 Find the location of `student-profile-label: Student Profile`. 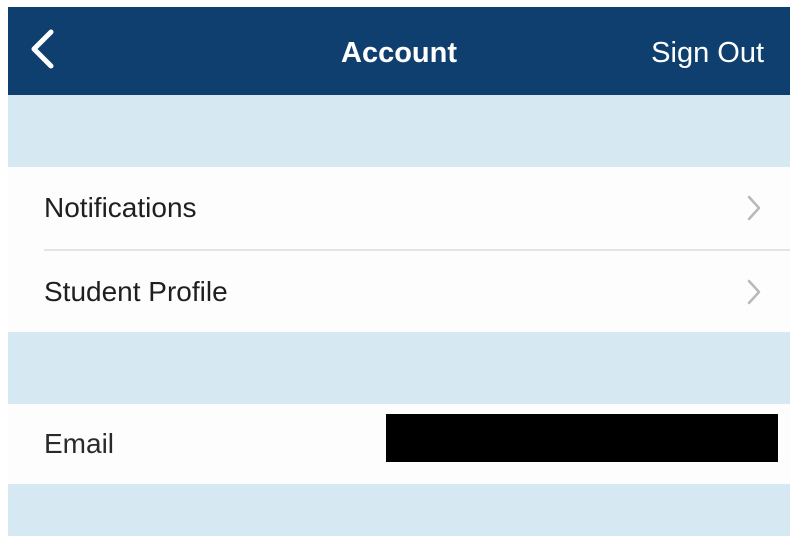

student-profile-label: Student Profile is located at coordinates (136, 291).